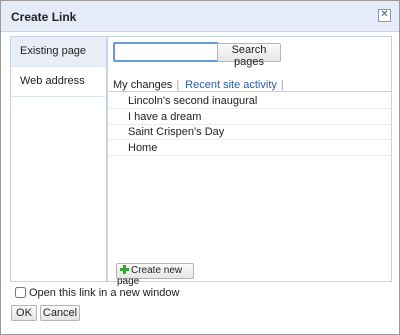  I want to click on tab-recent-site-activity: Recent site activity, so click(231, 85).